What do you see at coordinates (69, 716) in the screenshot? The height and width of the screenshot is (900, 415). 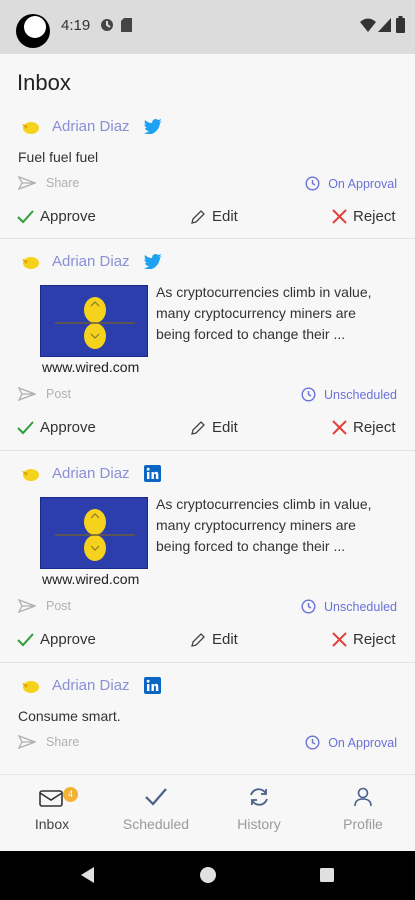 I see `post-text: Consume smart.` at bounding box center [69, 716].